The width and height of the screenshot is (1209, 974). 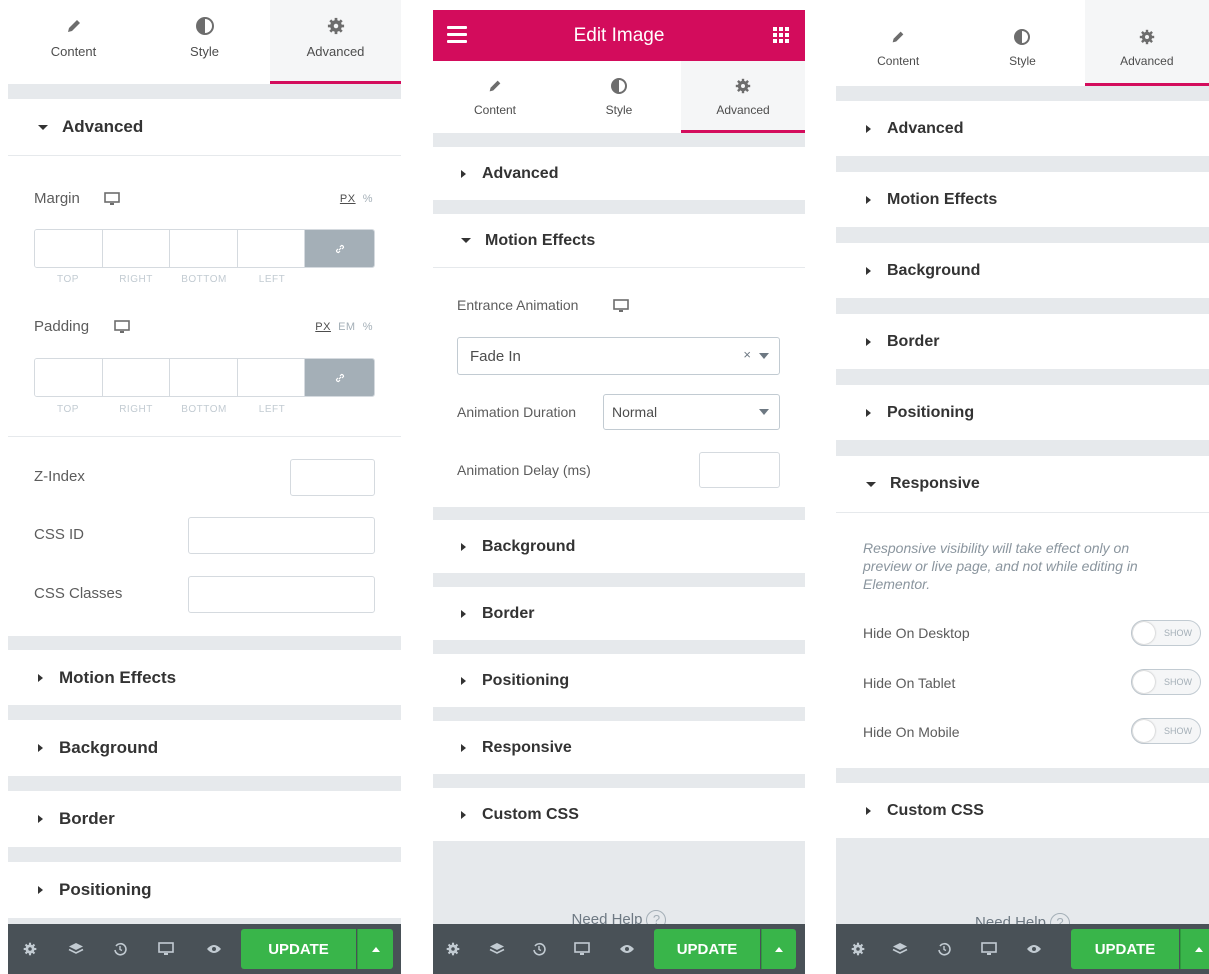 I want to click on section-advanced-header: Advanced, so click(x=204, y=127).